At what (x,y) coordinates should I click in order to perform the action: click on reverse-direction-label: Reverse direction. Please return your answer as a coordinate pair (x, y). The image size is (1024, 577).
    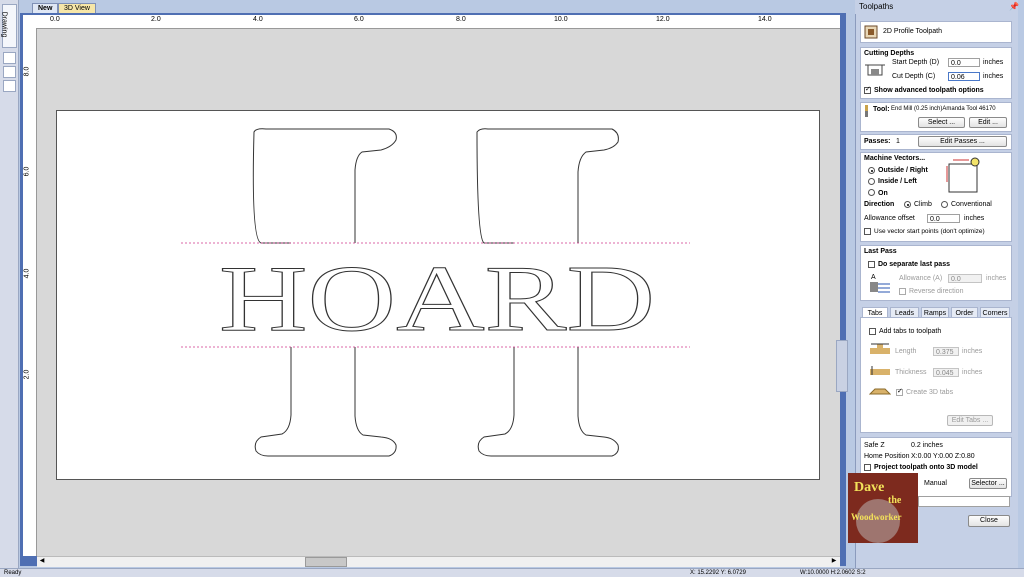
    Looking at the image, I should click on (936, 291).